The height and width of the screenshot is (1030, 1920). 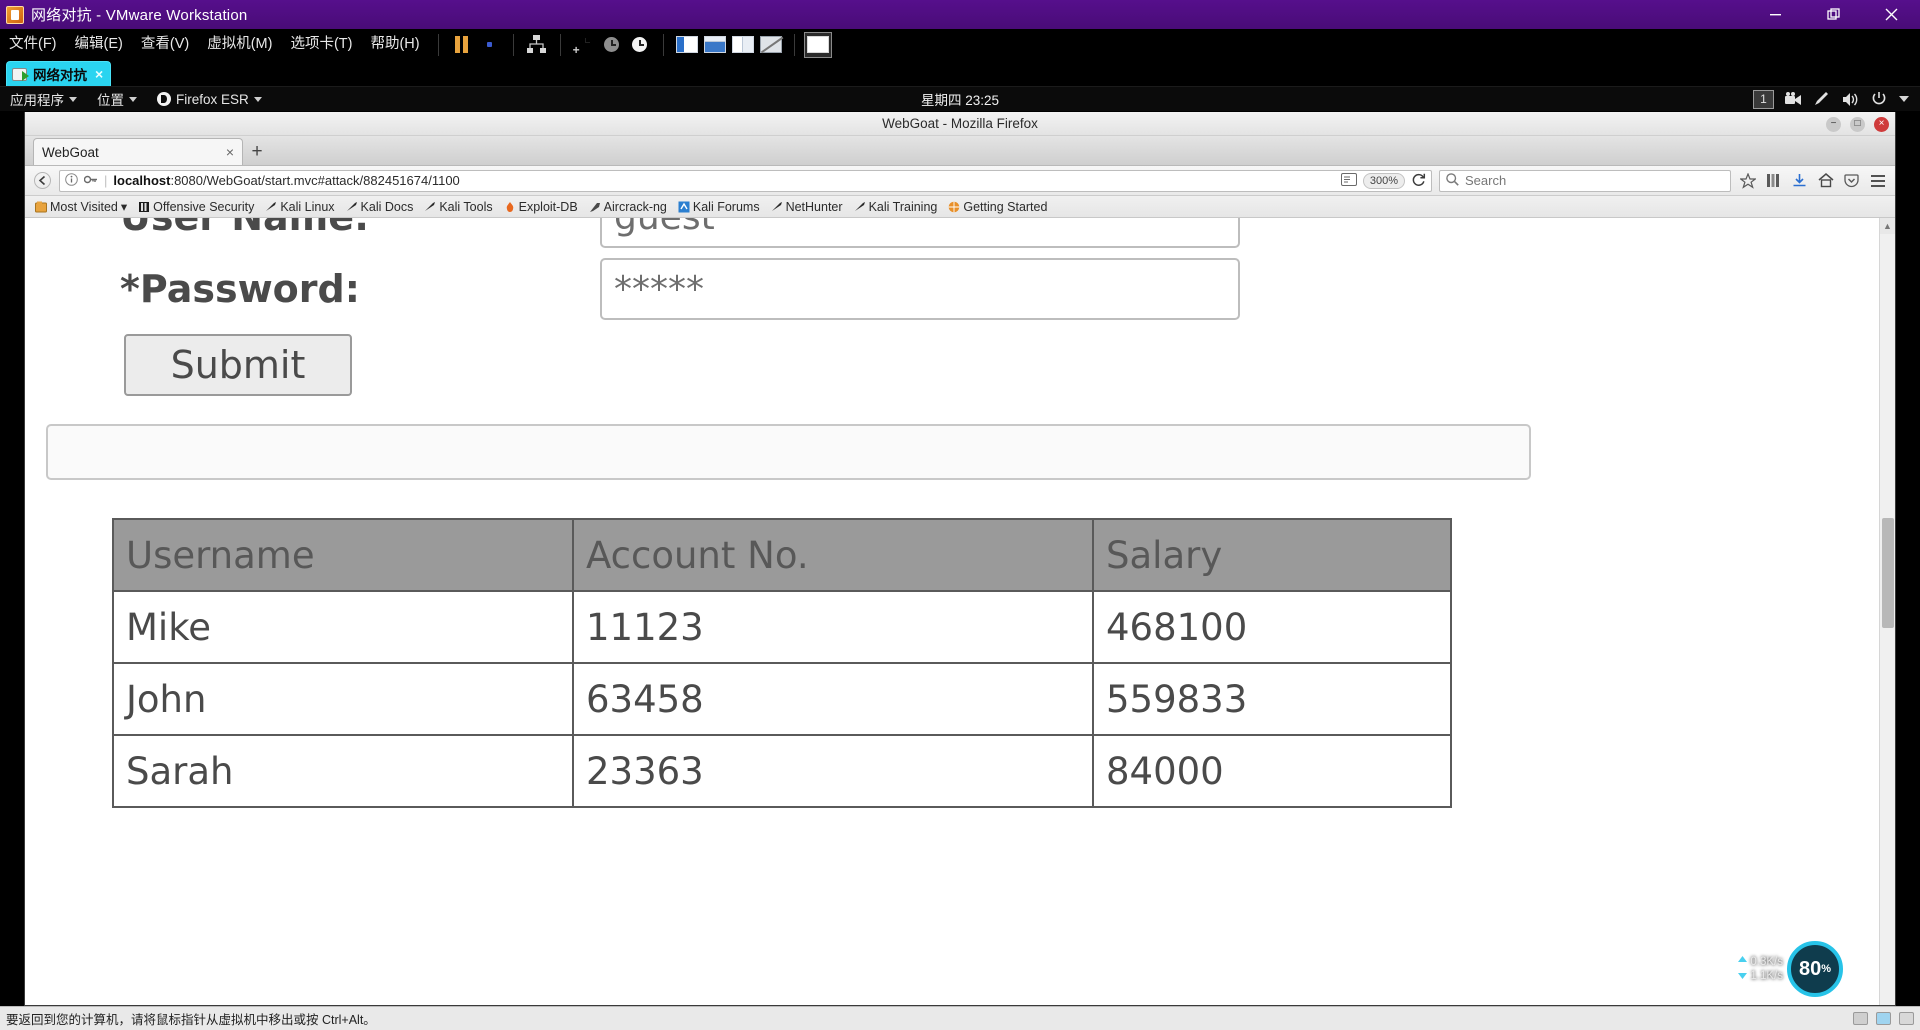 What do you see at coordinates (59, 73) in the screenshot?
I see `vm-tab-network-confrontation: 网络对抗 ×` at bounding box center [59, 73].